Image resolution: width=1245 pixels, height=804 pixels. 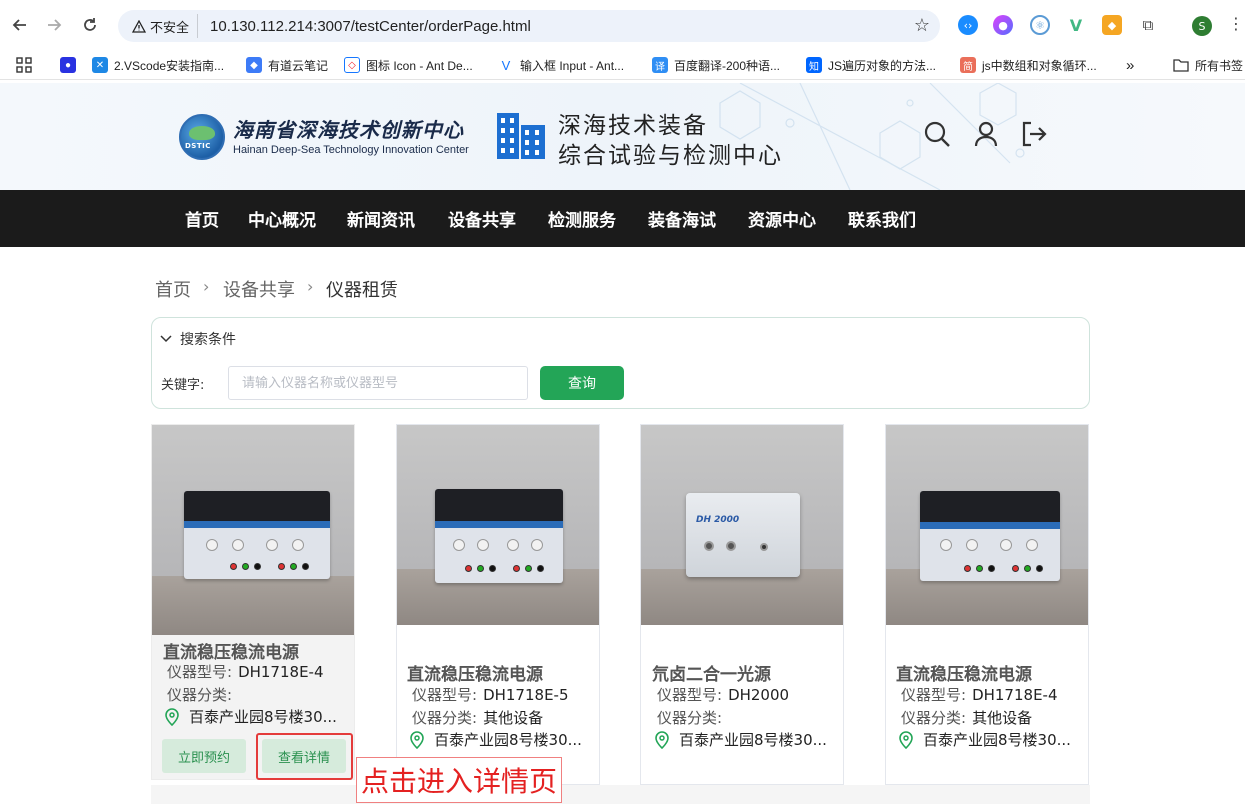 What do you see at coordinates (24, 65) in the screenshot?
I see `apps-grid-icon` at bounding box center [24, 65].